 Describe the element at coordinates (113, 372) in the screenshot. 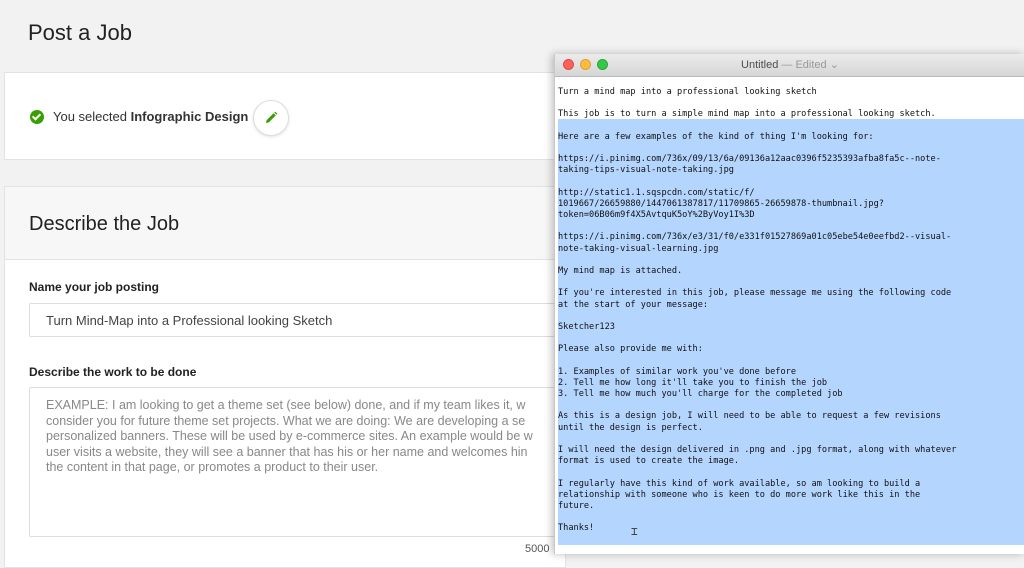

I see `work-description-label: Describe the work to be done` at that location.